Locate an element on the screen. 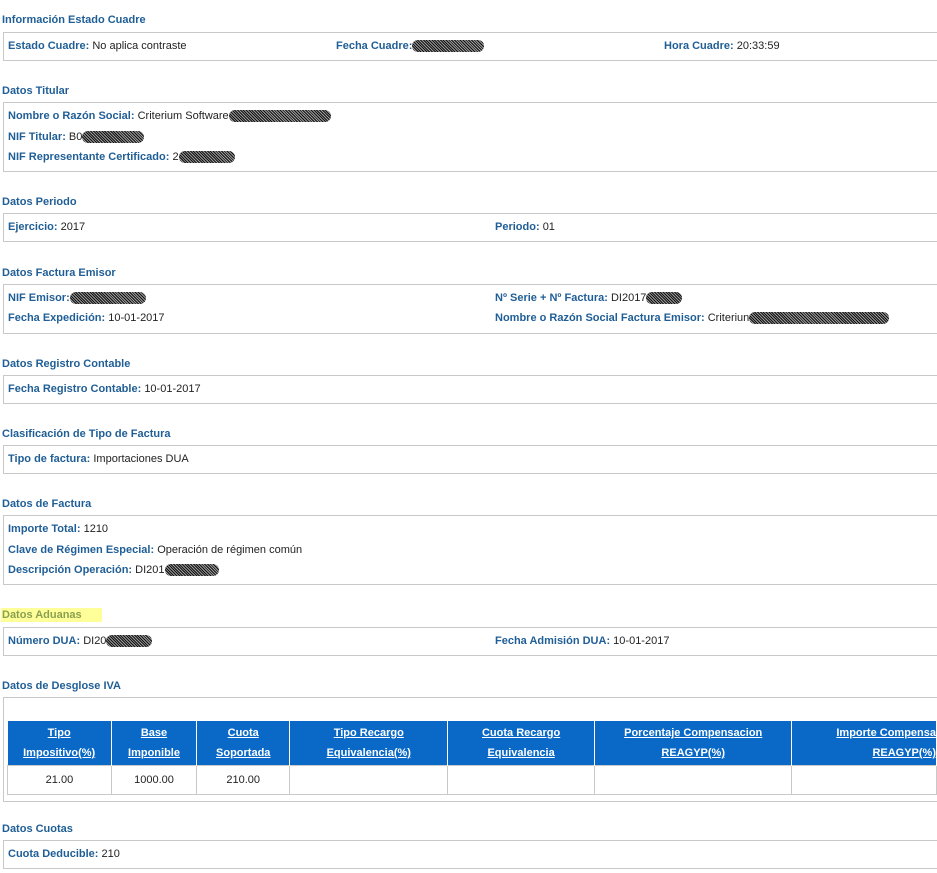 The image size is (937, 873). descripcion-operacion-field: Descripción Operación: DI201 is located at coordinates (113, 570).